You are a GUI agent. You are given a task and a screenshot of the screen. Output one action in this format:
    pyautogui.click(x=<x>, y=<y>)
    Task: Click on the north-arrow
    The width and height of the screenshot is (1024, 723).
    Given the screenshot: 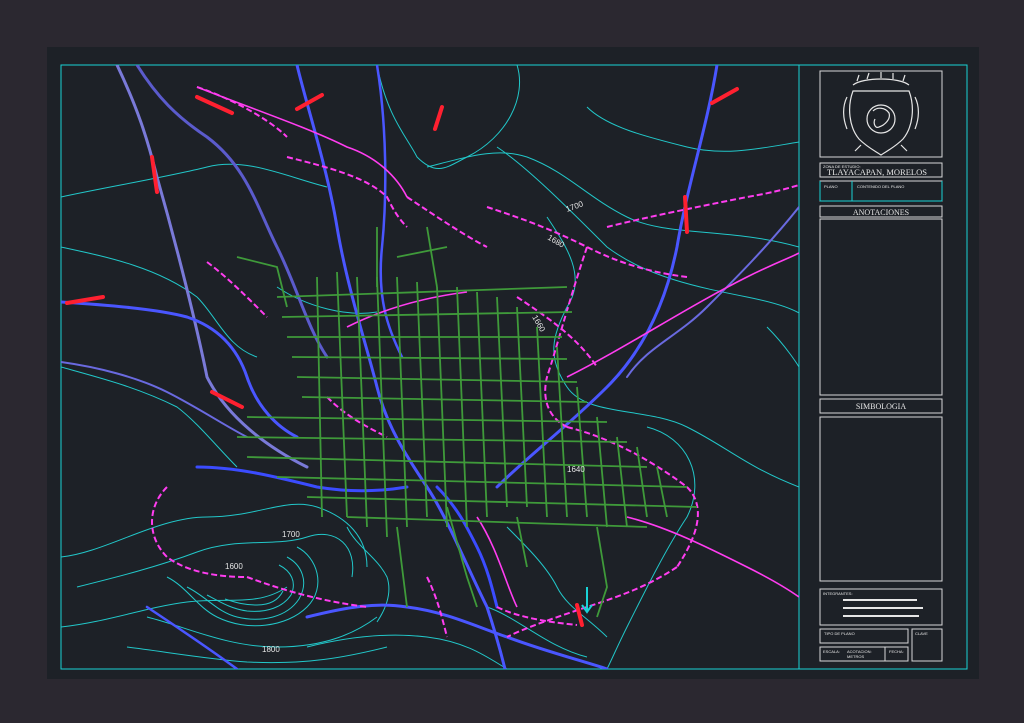 What is the action you would take?
    pyautogui.click(x=587, y=600)
    